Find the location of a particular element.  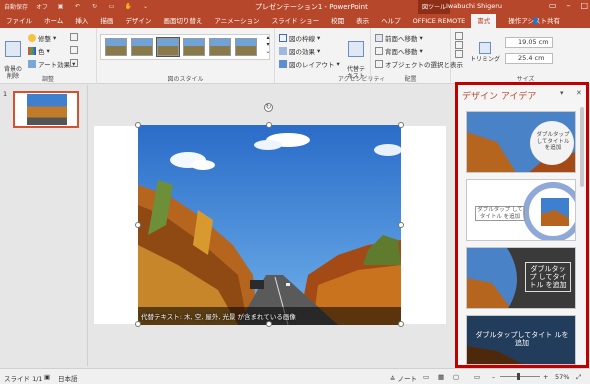

align-group-buttons is located at coordinates (459, 45).